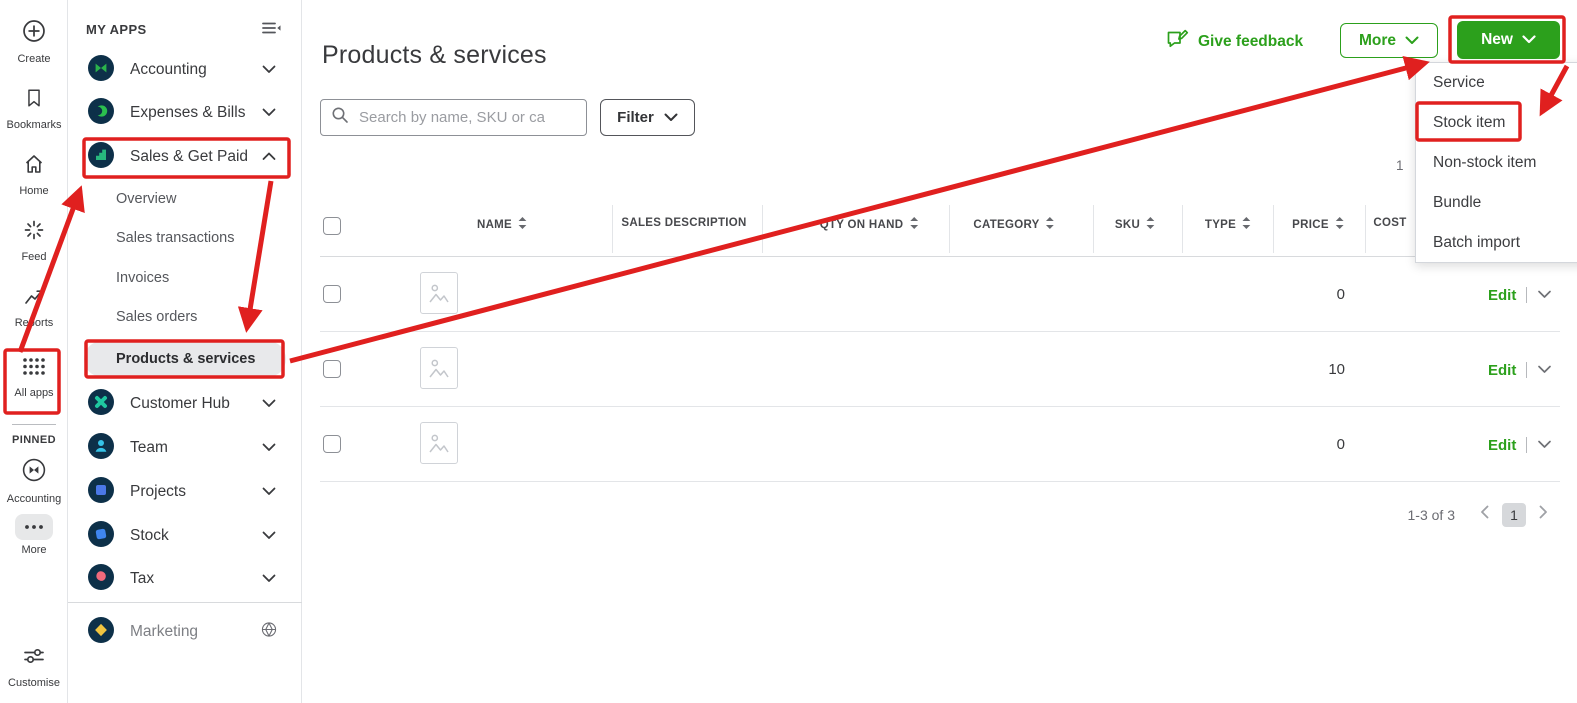 This screenshot has height=703, width=1577. I want to click on action-separator, so click(1527, 445).